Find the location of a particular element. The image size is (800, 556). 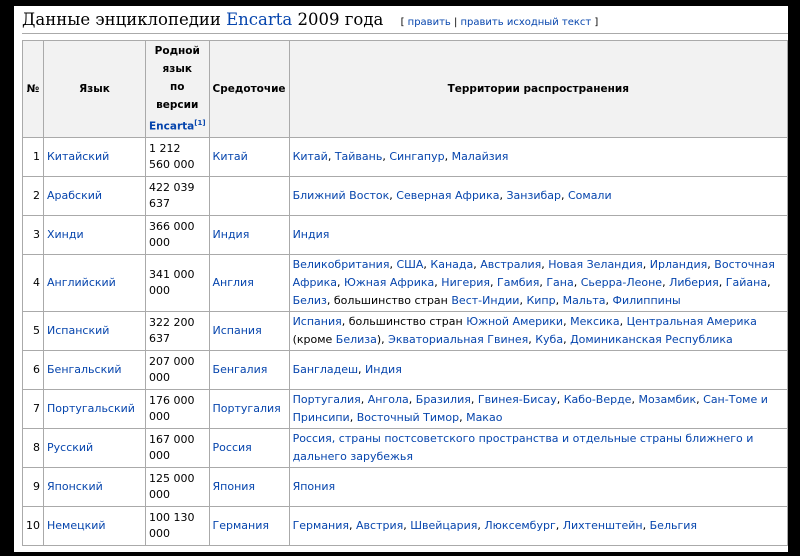

center-link: Испания is located at coordinates (237, 330).